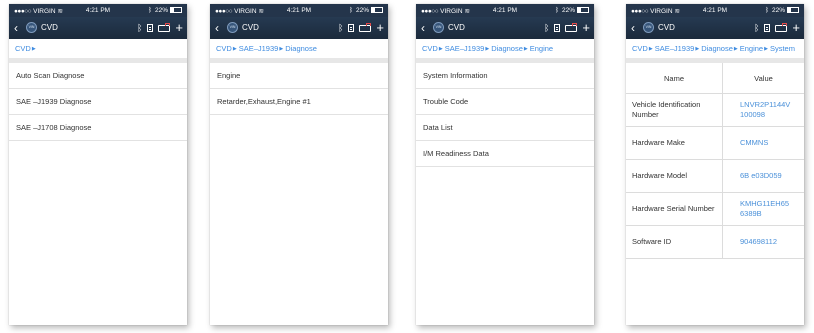 The image size is (814, 333). I want to click on breadcrumb-item: System, so click(782, 48).